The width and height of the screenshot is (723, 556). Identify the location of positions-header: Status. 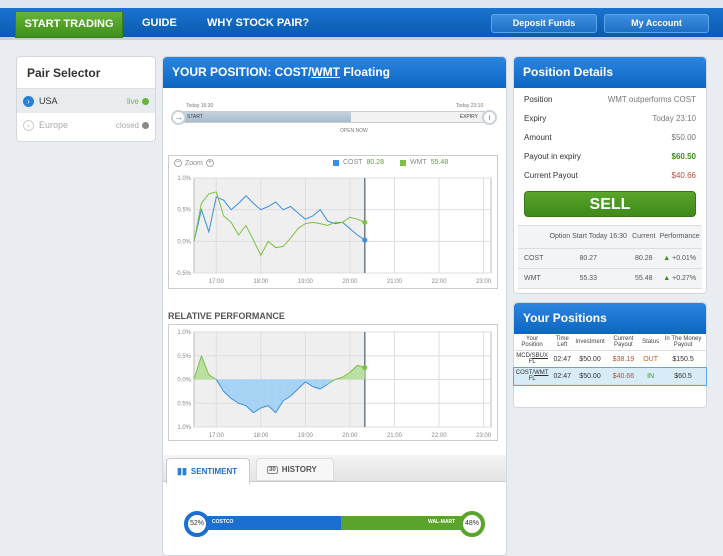
(651, 342).